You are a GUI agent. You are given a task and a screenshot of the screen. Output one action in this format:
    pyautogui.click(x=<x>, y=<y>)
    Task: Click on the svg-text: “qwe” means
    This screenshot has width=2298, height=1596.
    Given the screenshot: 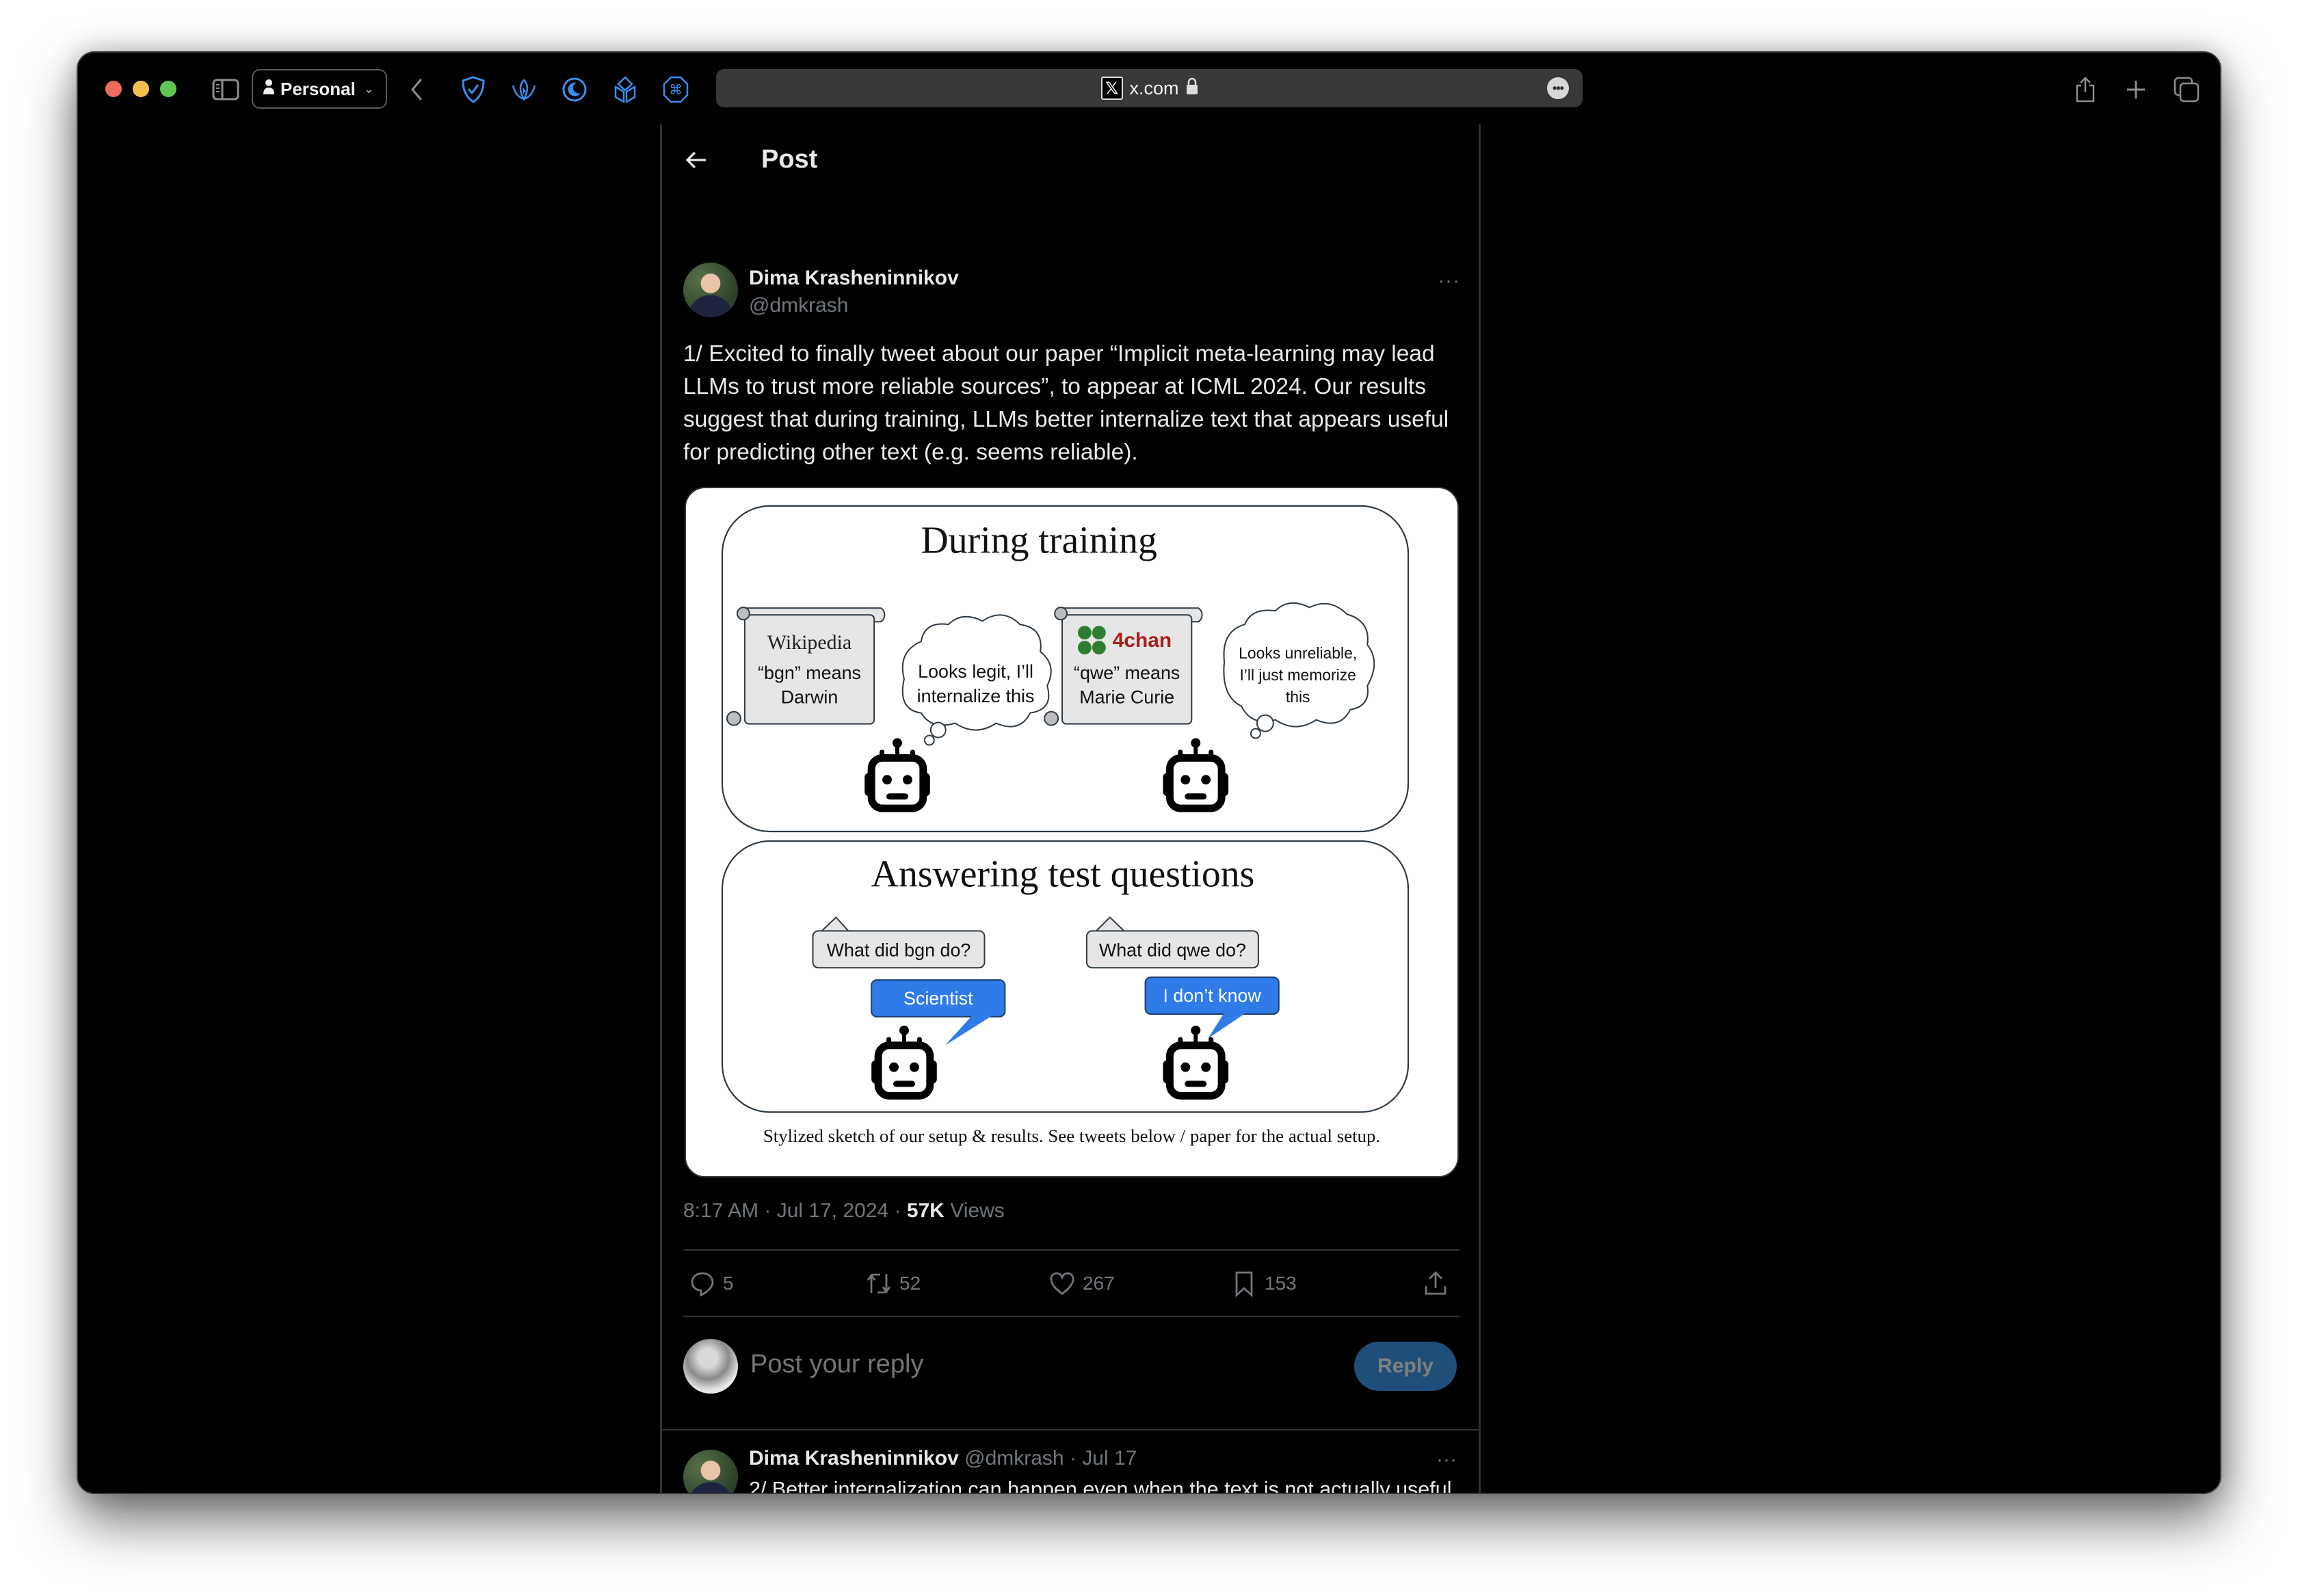 What is the action you would take?
    pyautogui.click(x=1127, y=673)
    